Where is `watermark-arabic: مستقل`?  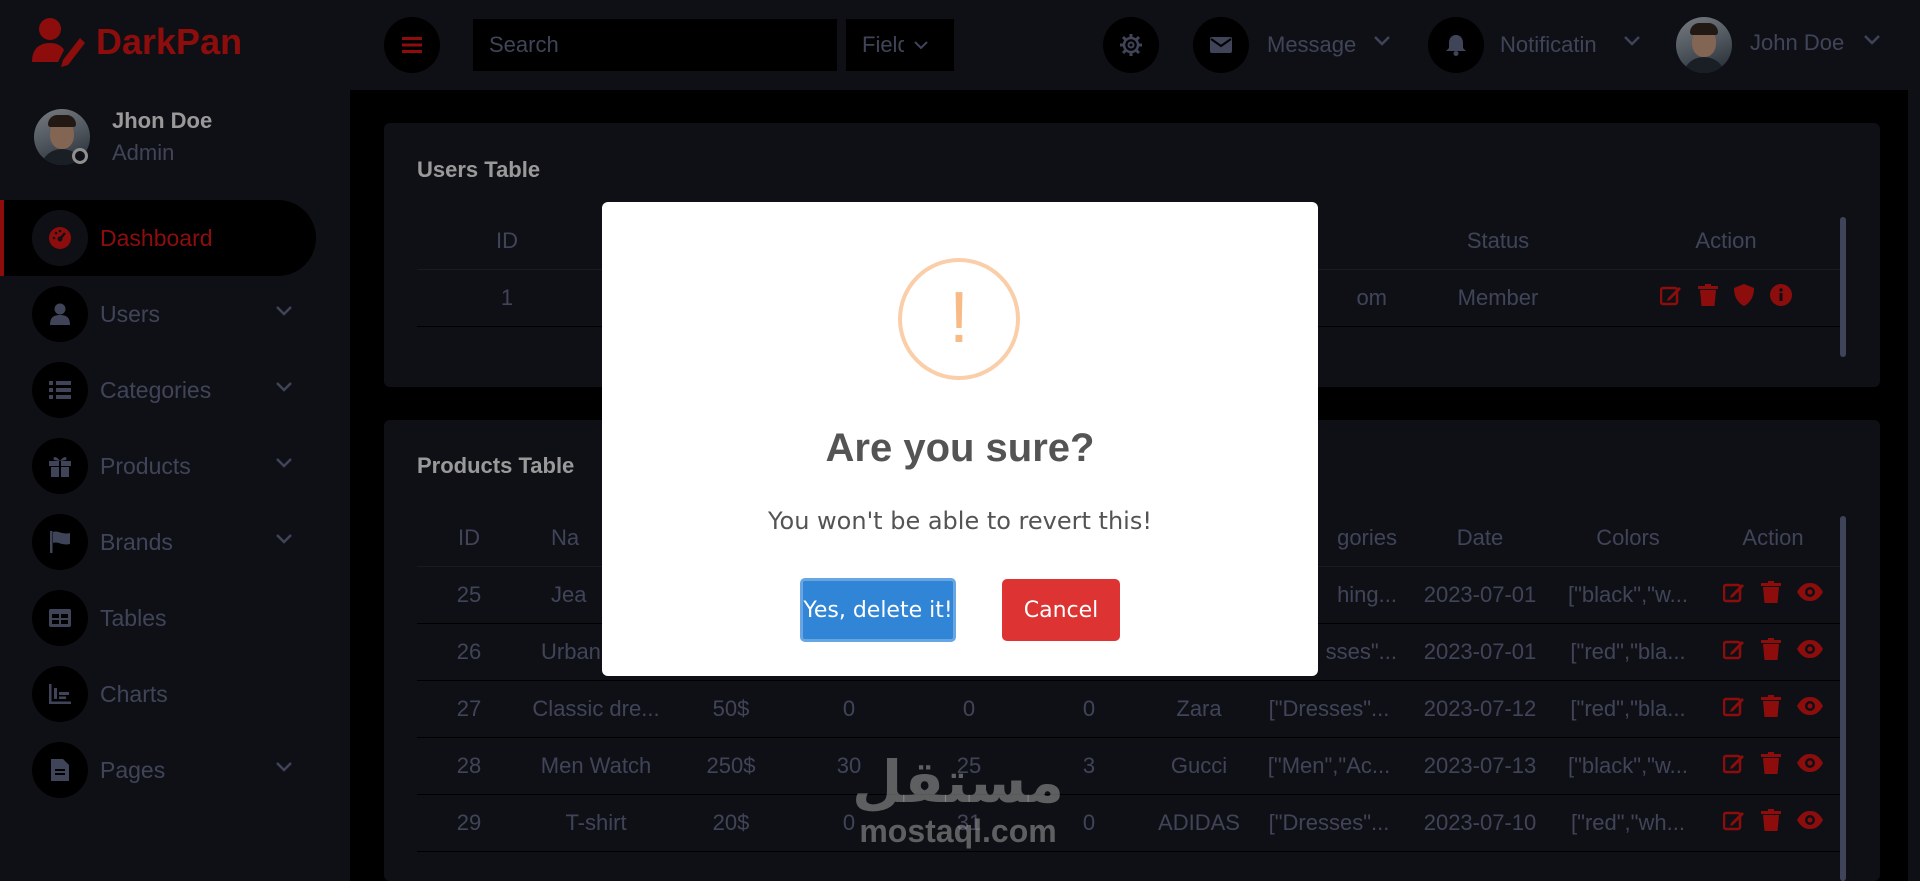 watermark-arabic: مستقل is located at coordinates (958, 782).